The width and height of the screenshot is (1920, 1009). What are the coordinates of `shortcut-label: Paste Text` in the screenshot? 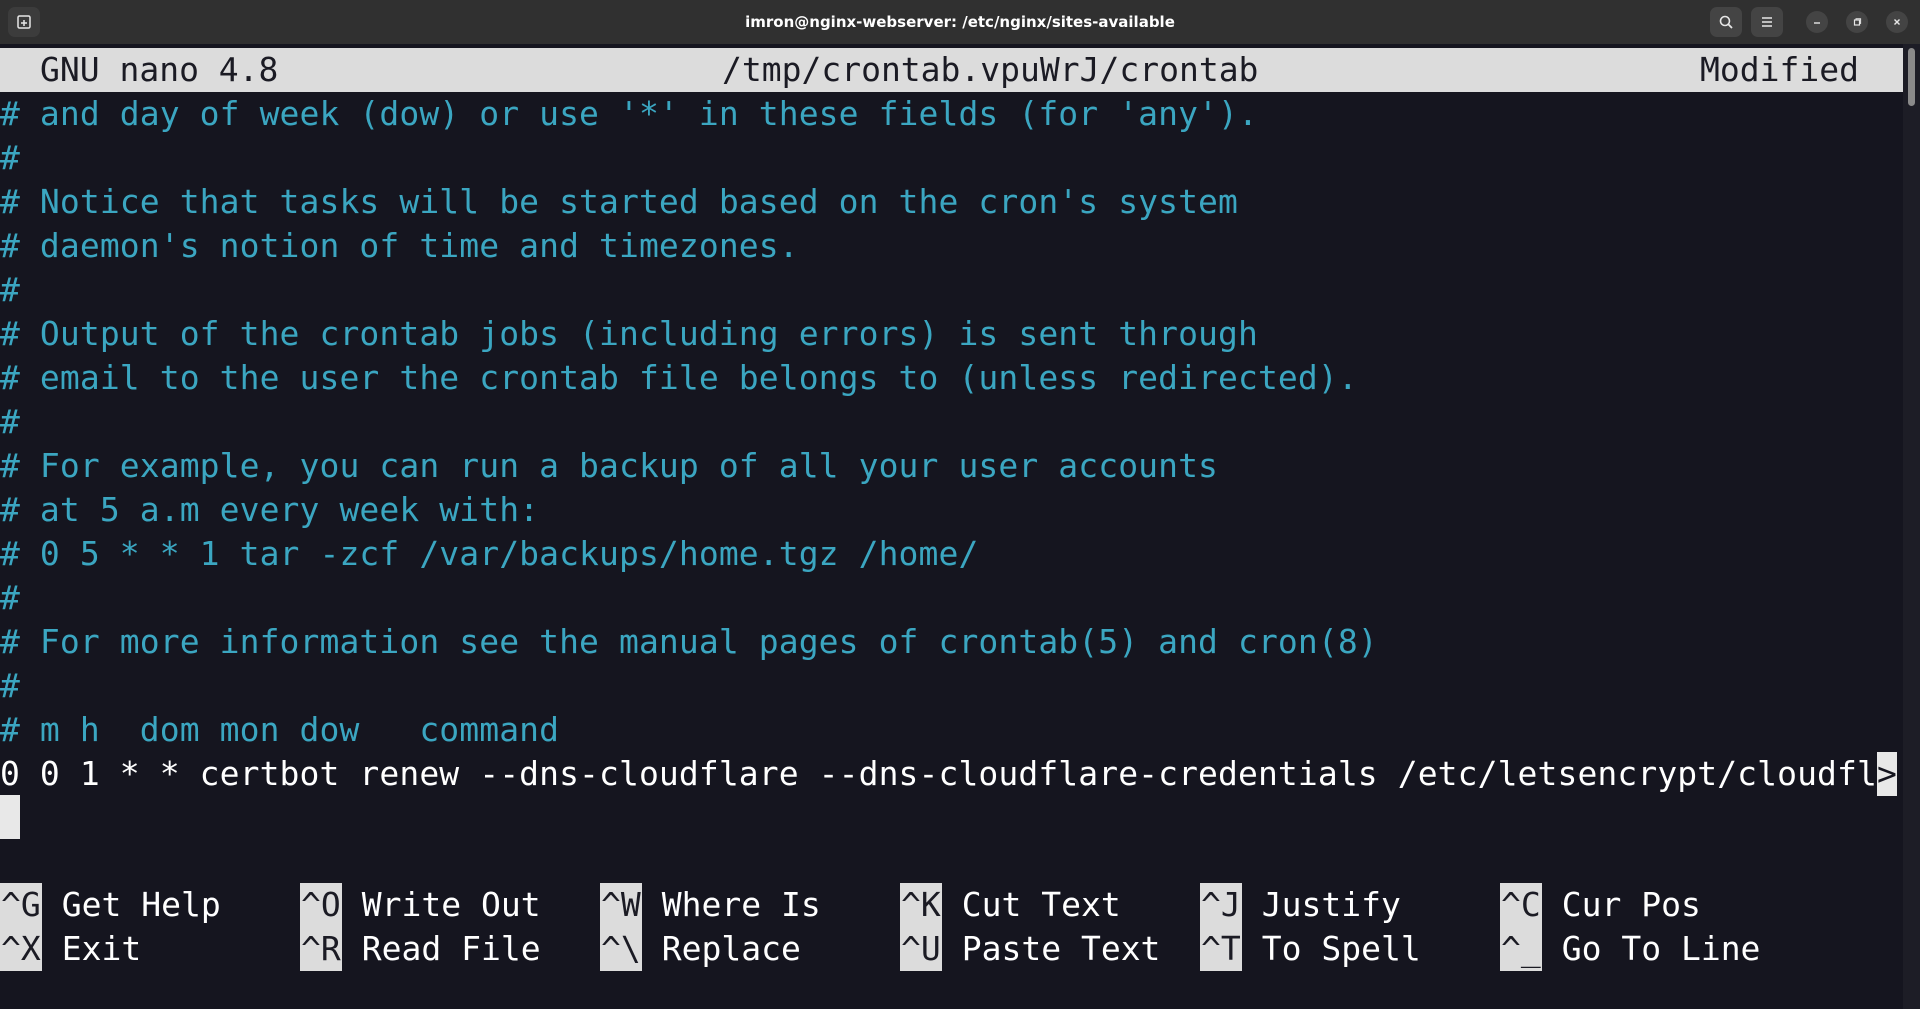 It's located at (1061, 948).